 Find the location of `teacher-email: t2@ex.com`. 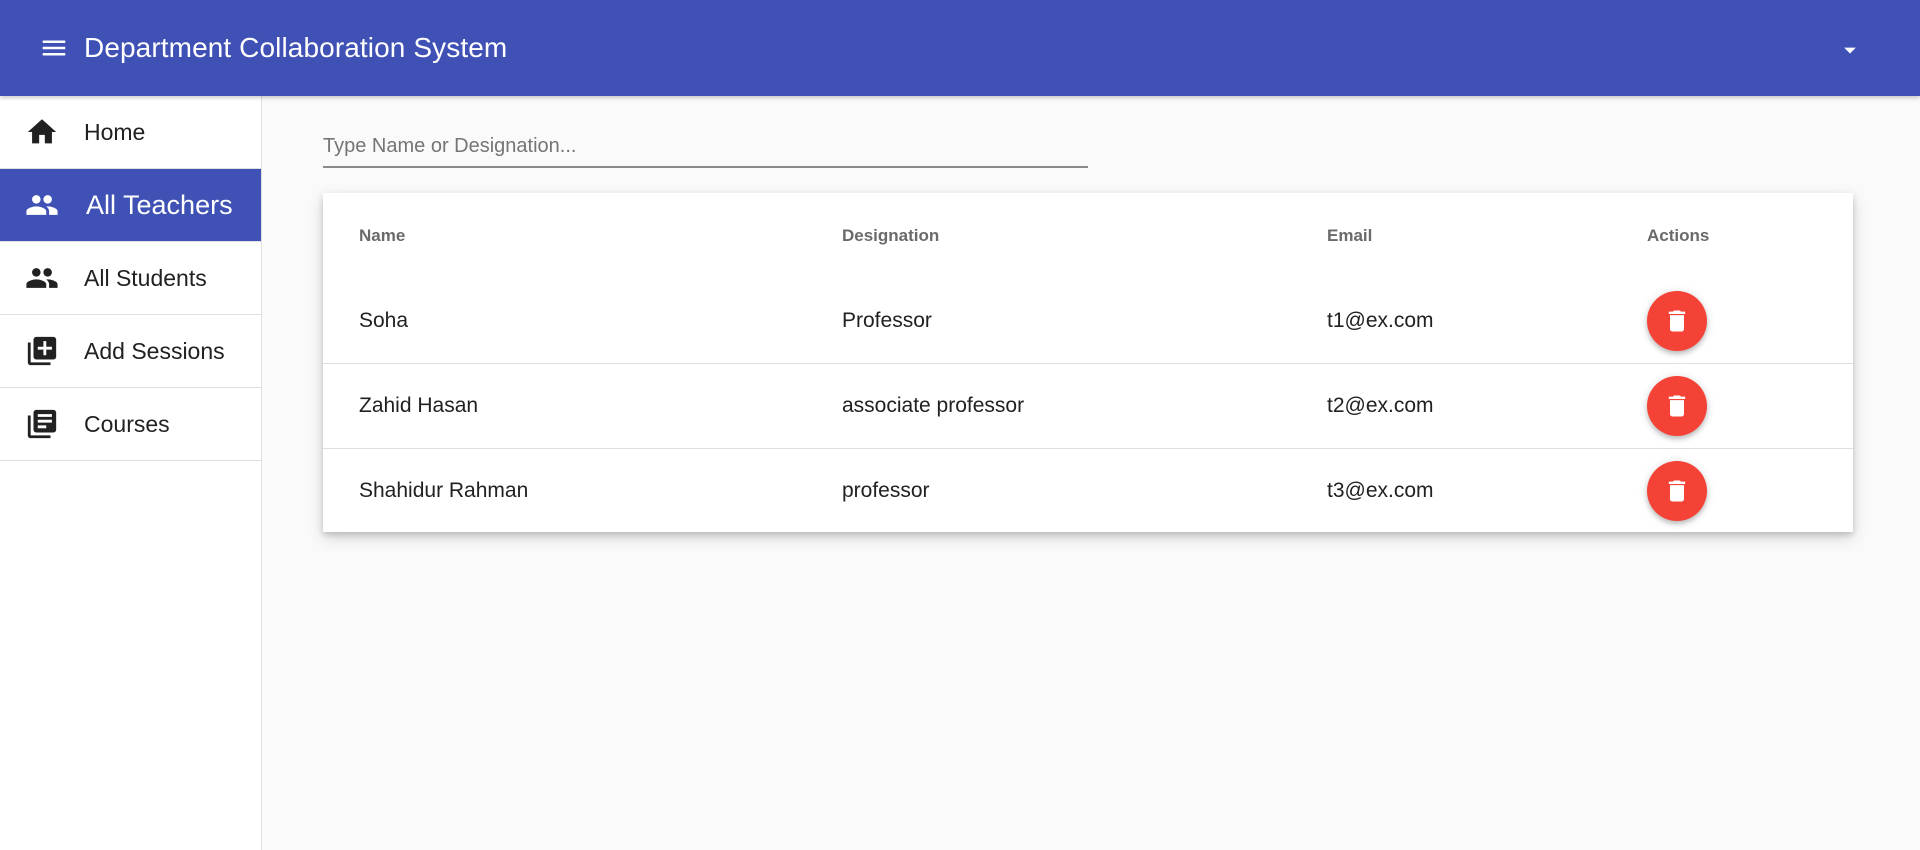

teacher-email: t2@ex.com is located at coordinates (1380, 405).